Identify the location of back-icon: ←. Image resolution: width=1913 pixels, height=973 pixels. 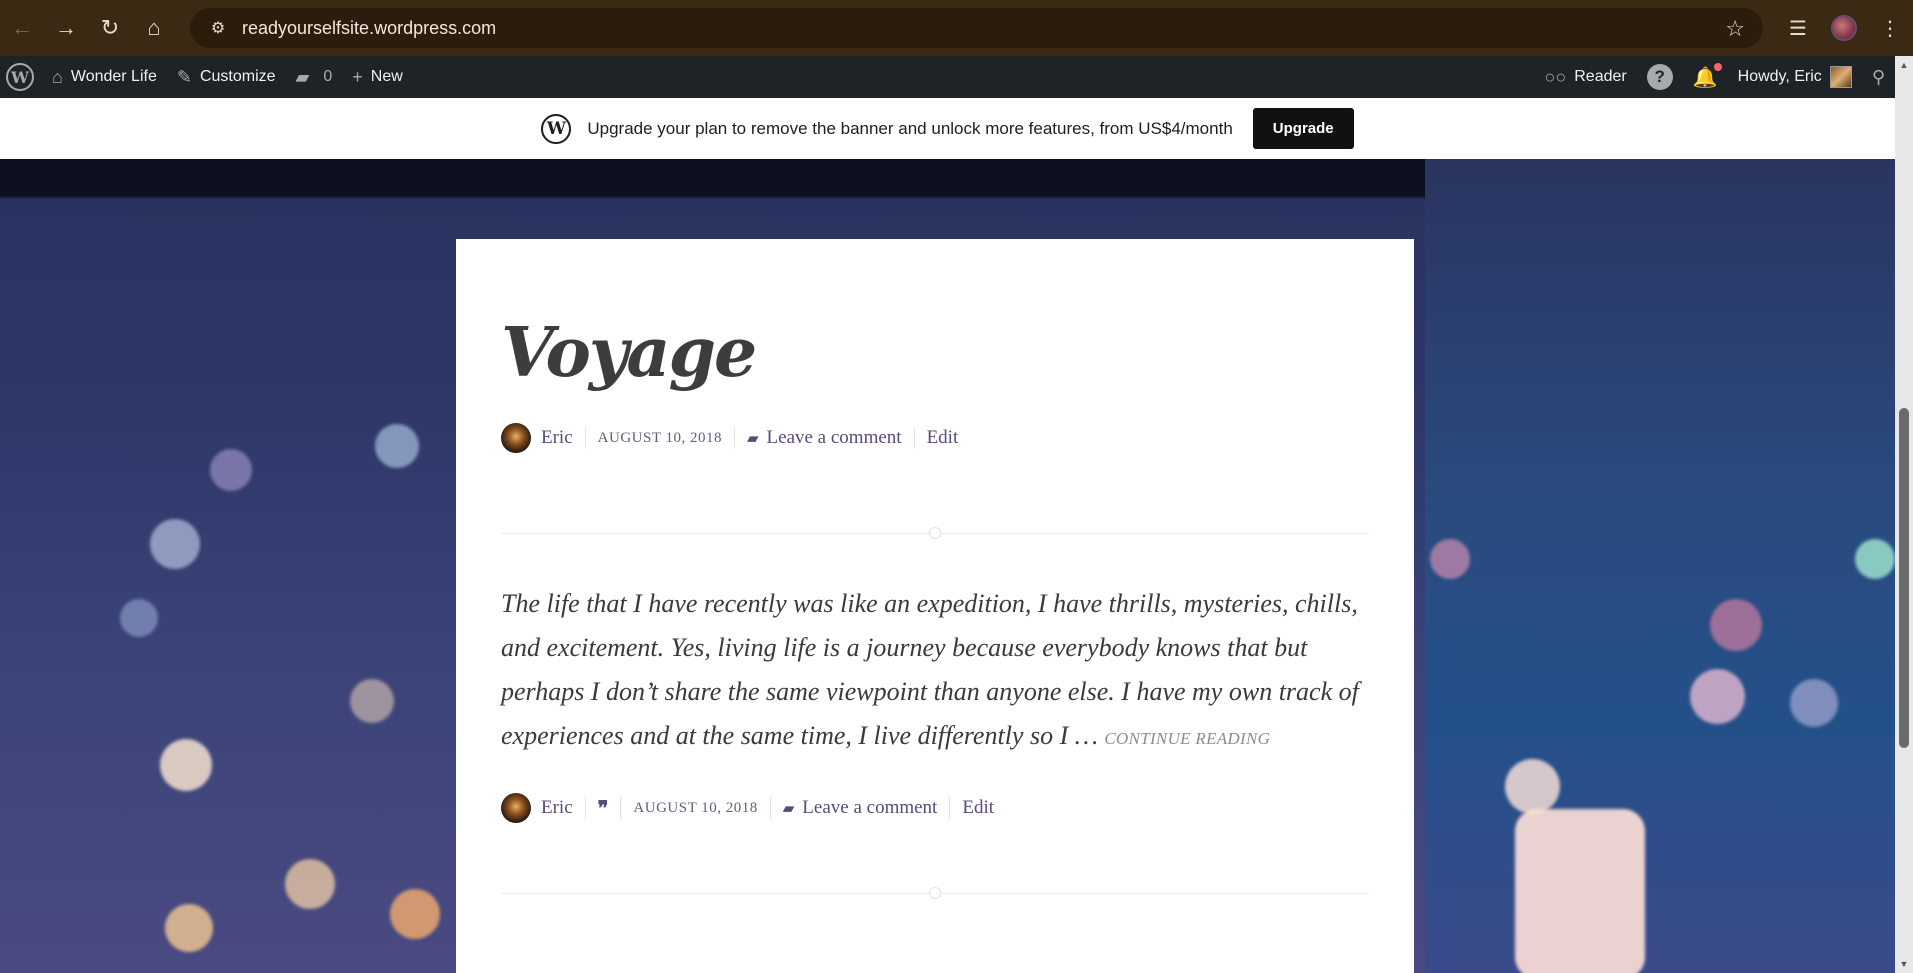
(22, 28).